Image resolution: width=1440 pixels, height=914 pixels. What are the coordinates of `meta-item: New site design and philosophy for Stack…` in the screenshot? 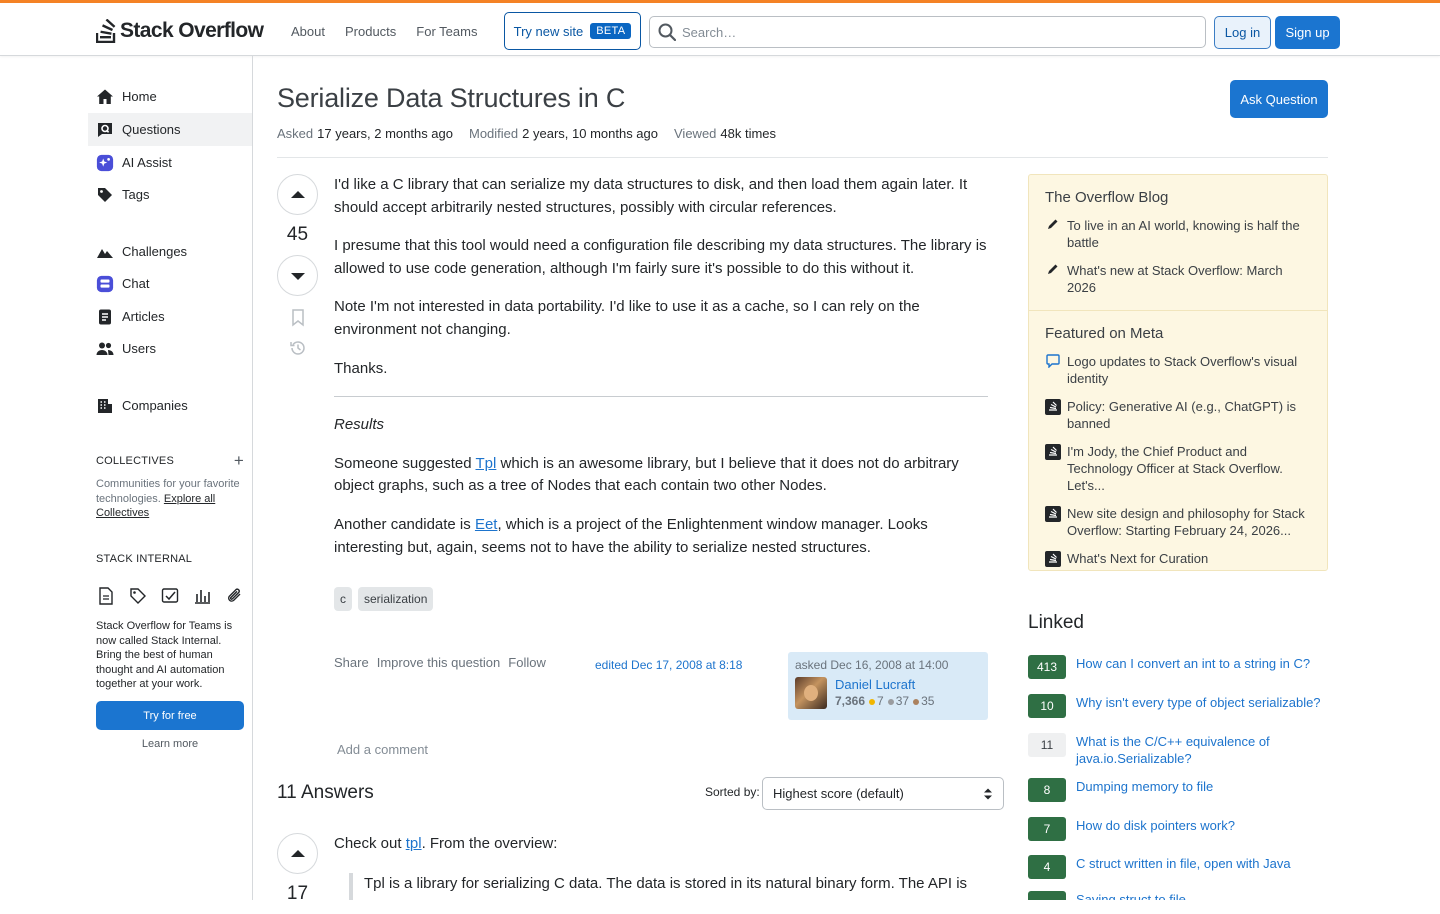 It's located at (1178, 522).